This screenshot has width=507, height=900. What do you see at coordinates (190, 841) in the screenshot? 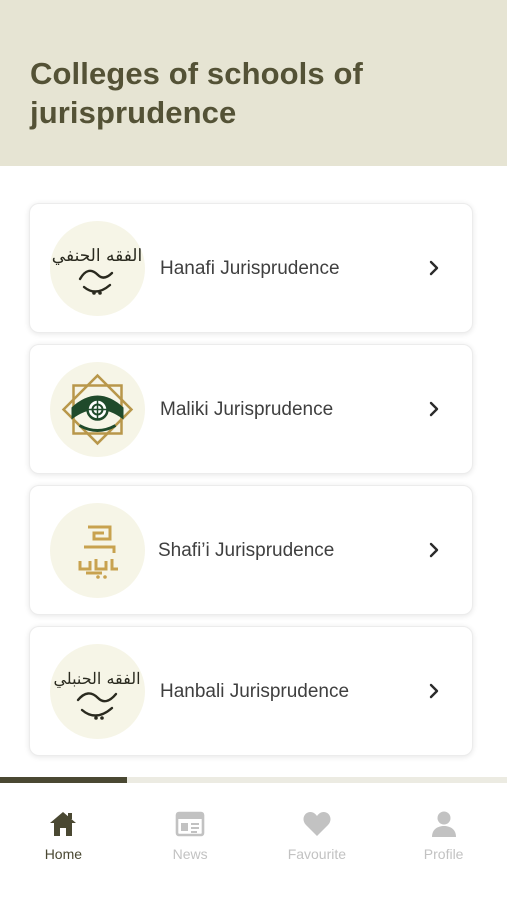
I see `nav-news: News` at bounding box center [190, 841].